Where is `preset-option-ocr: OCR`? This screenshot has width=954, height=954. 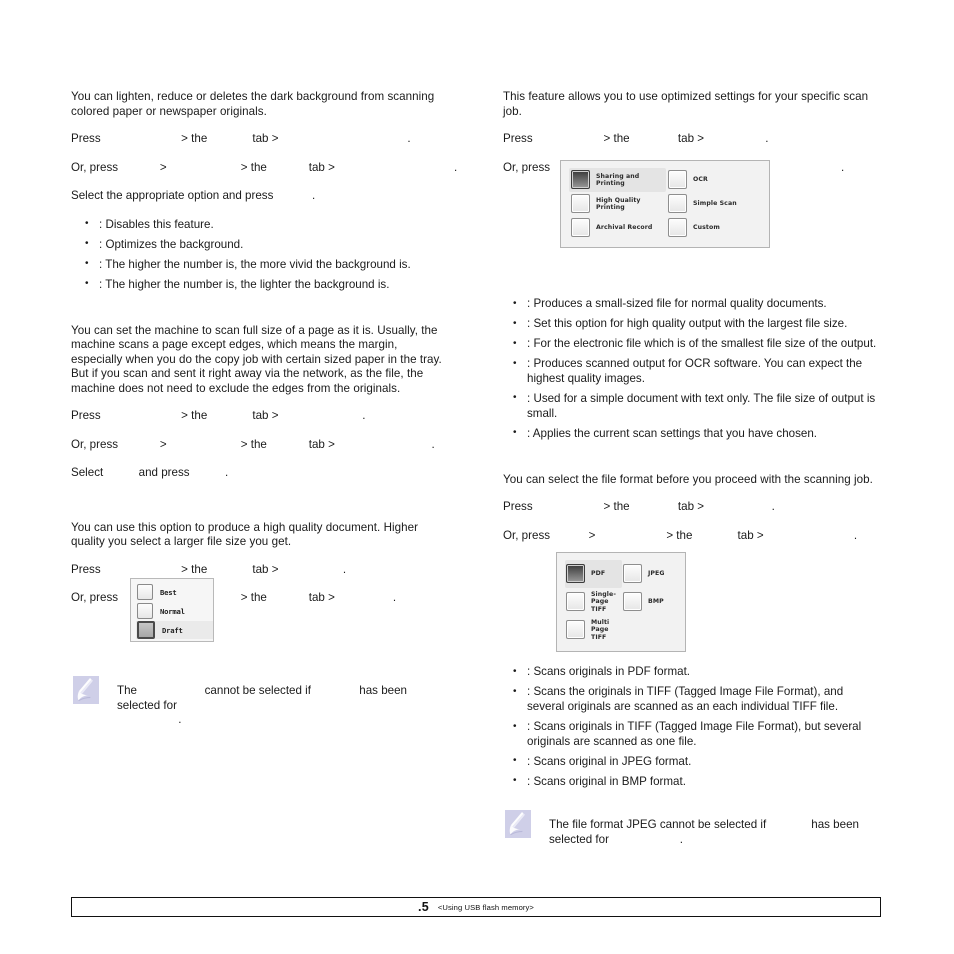
preset-option-ocr: OCR is located at coordinates (714, 180).